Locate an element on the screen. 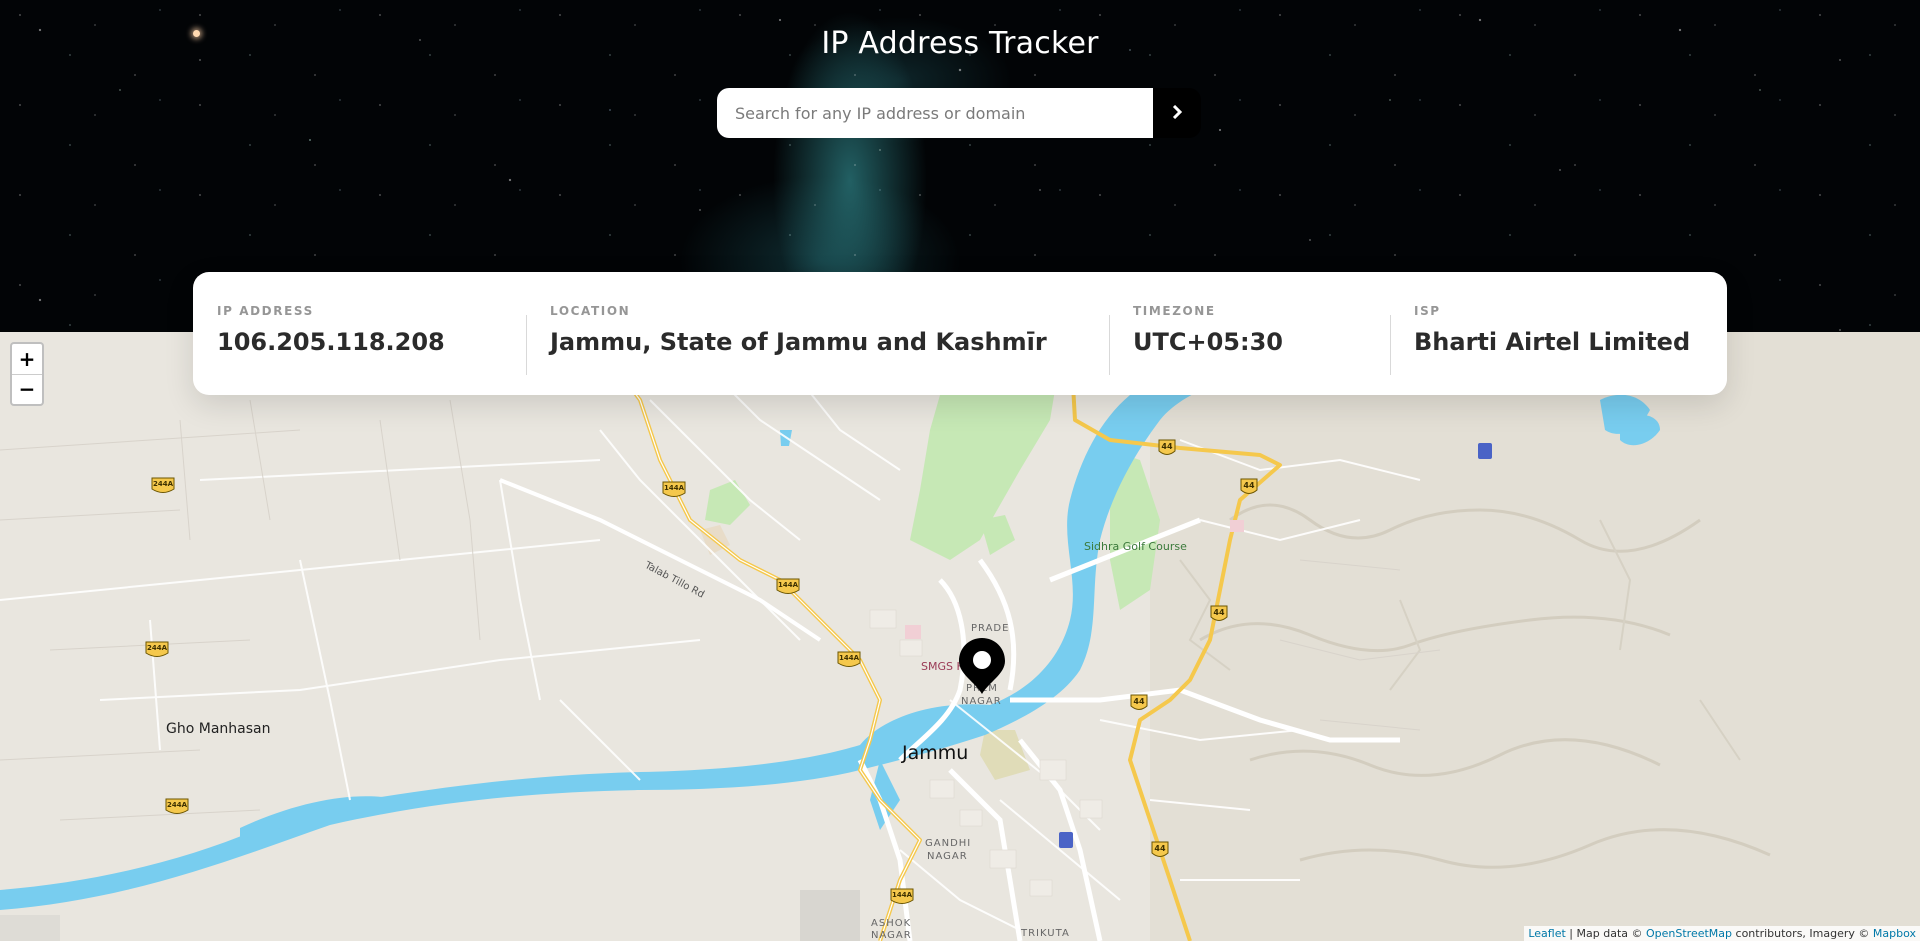 The height and width of the screenshot is (941, 1920). ip-address-stat: IP Address 106.205.118.208 is located at coordinates (359, 333).